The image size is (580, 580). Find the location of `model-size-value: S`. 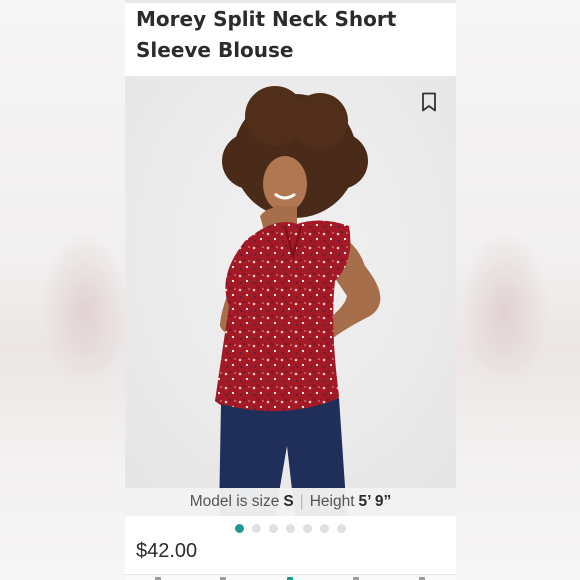

model-size-value: S is located at coordinates (288, 501).